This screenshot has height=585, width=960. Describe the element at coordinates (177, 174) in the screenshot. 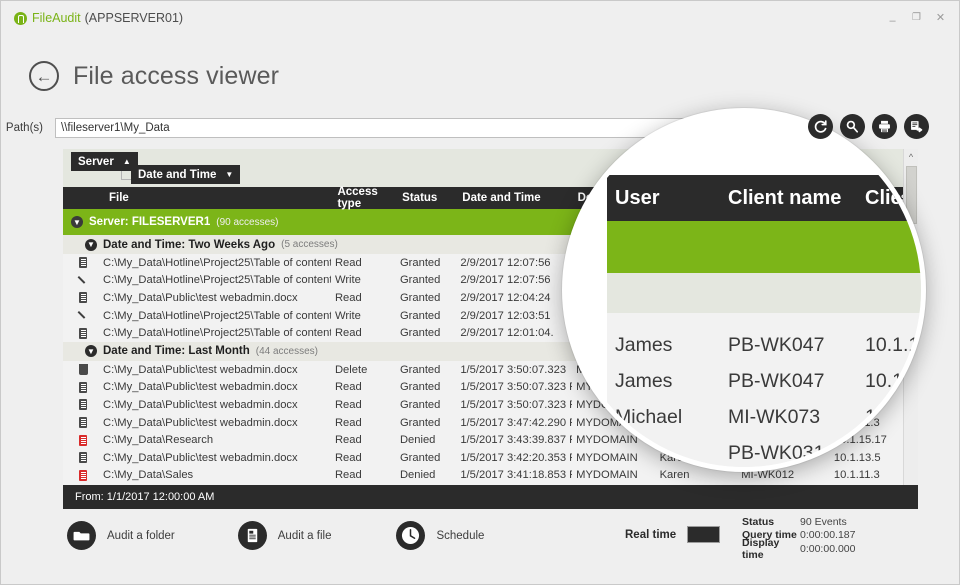

I see `chip-date-label: Date and Time` at that location.